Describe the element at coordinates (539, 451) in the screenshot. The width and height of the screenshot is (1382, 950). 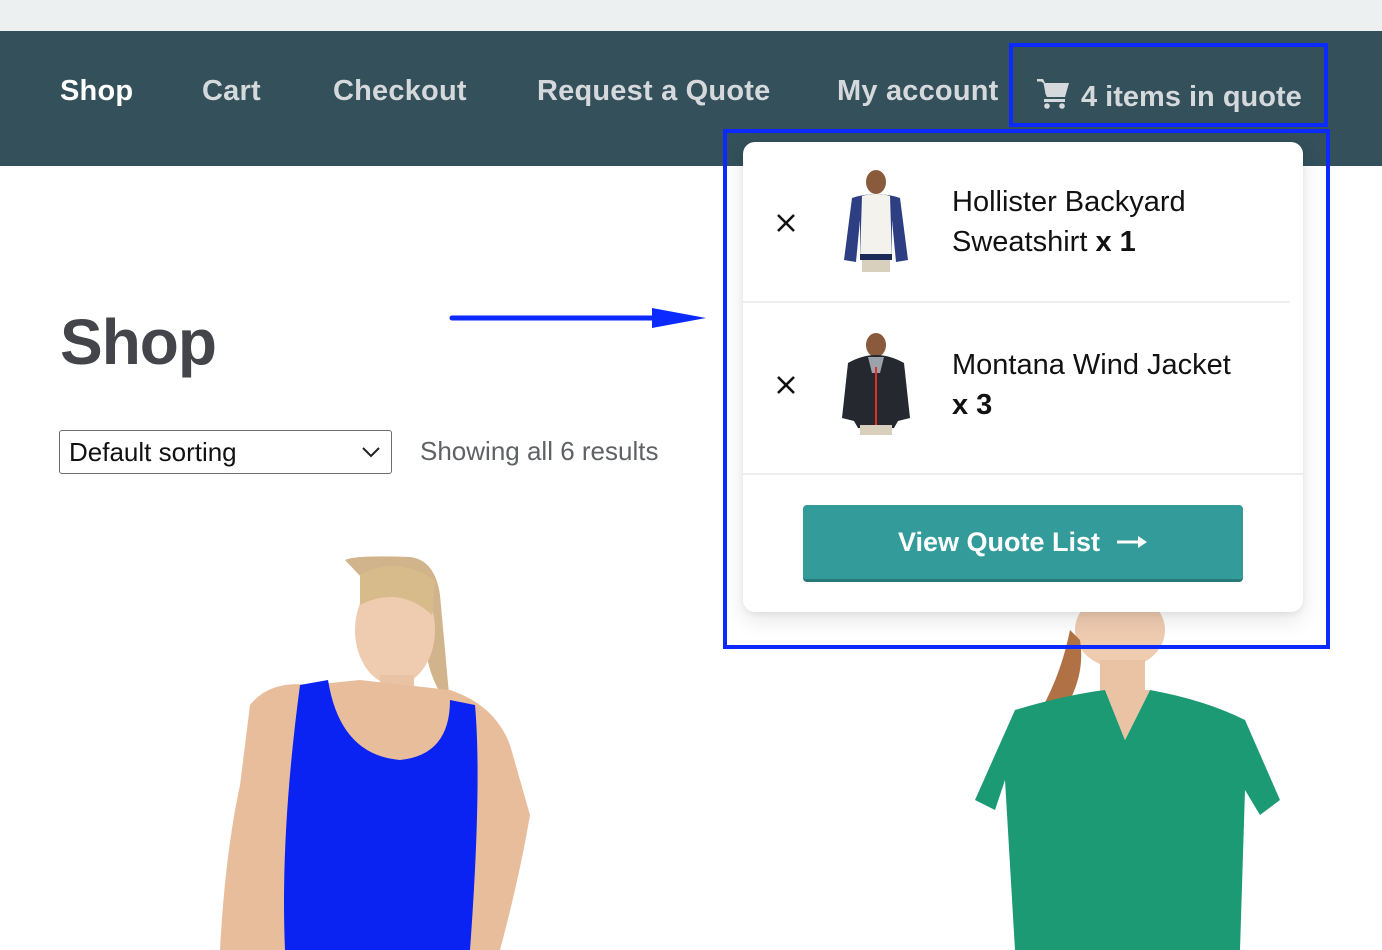
I see `result-count: Showing all 6 results` at that location.